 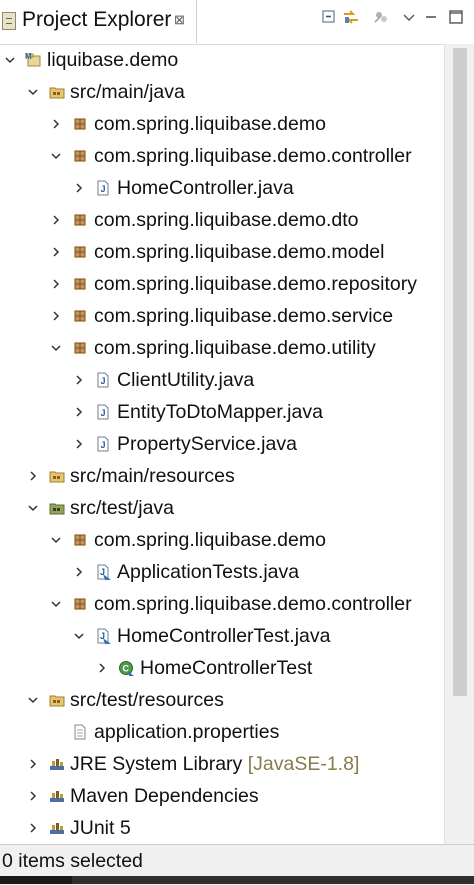 I want to click on tree-item-label: liquibase.demo, so click(x=113, y=60).